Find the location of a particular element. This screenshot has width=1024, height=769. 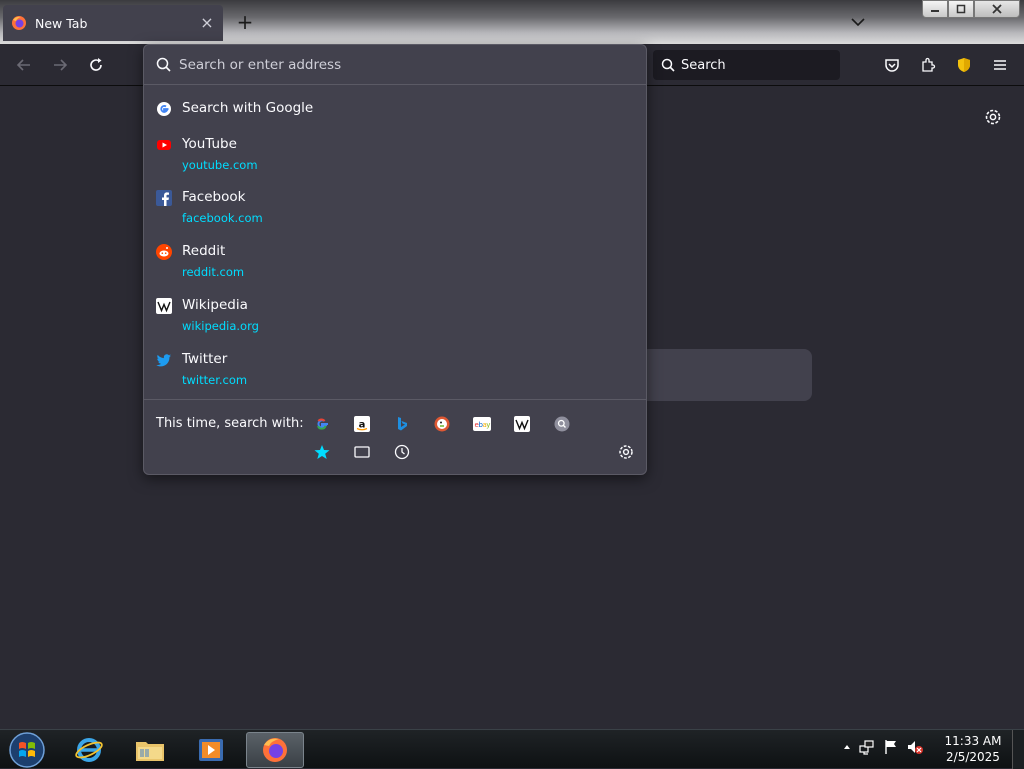

tab-title: New Tab is located at coordinates (61, 23).